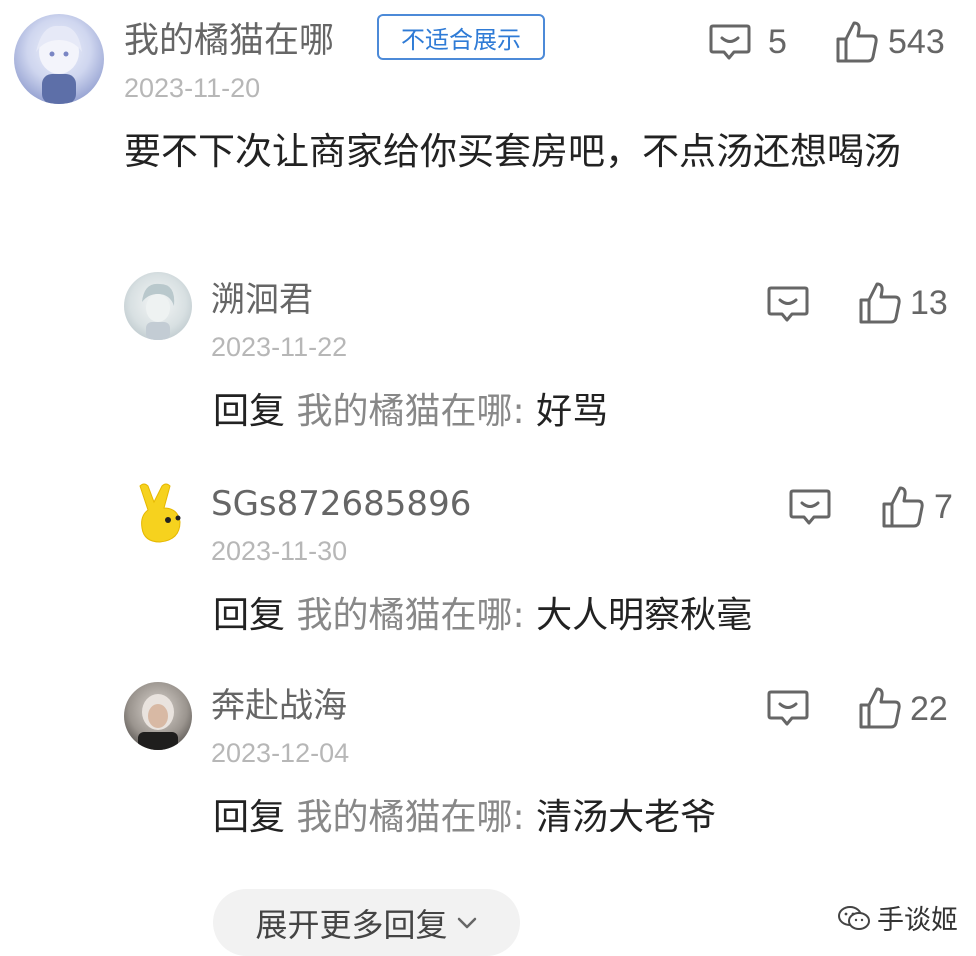 This screenshot has height=956, width=976. What do you see at coordinates (916, 42) in the screenshot?
I see `like-count: 543` at bounding box center [916, 42].